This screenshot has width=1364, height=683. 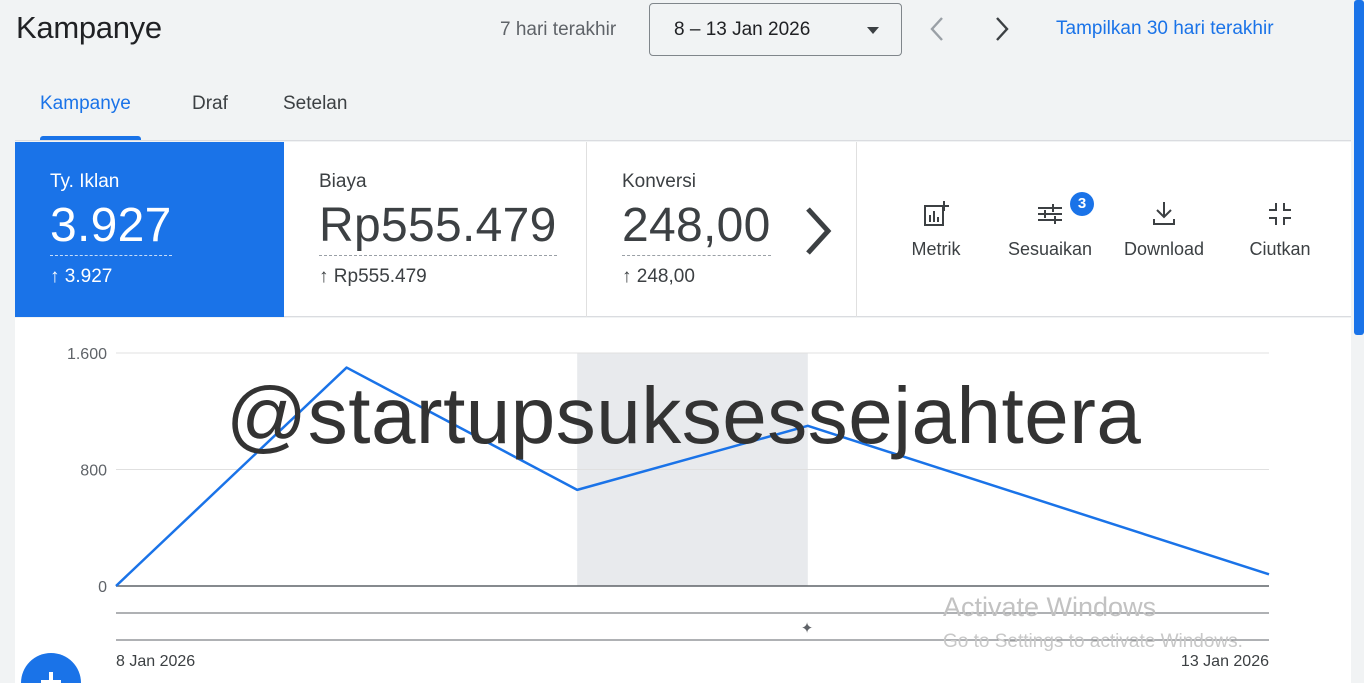 What do you see at coordinates (1050, 249) in the screenshot?
I see `customize-label: Sesuaikan` at bounding box center [1050, 249].